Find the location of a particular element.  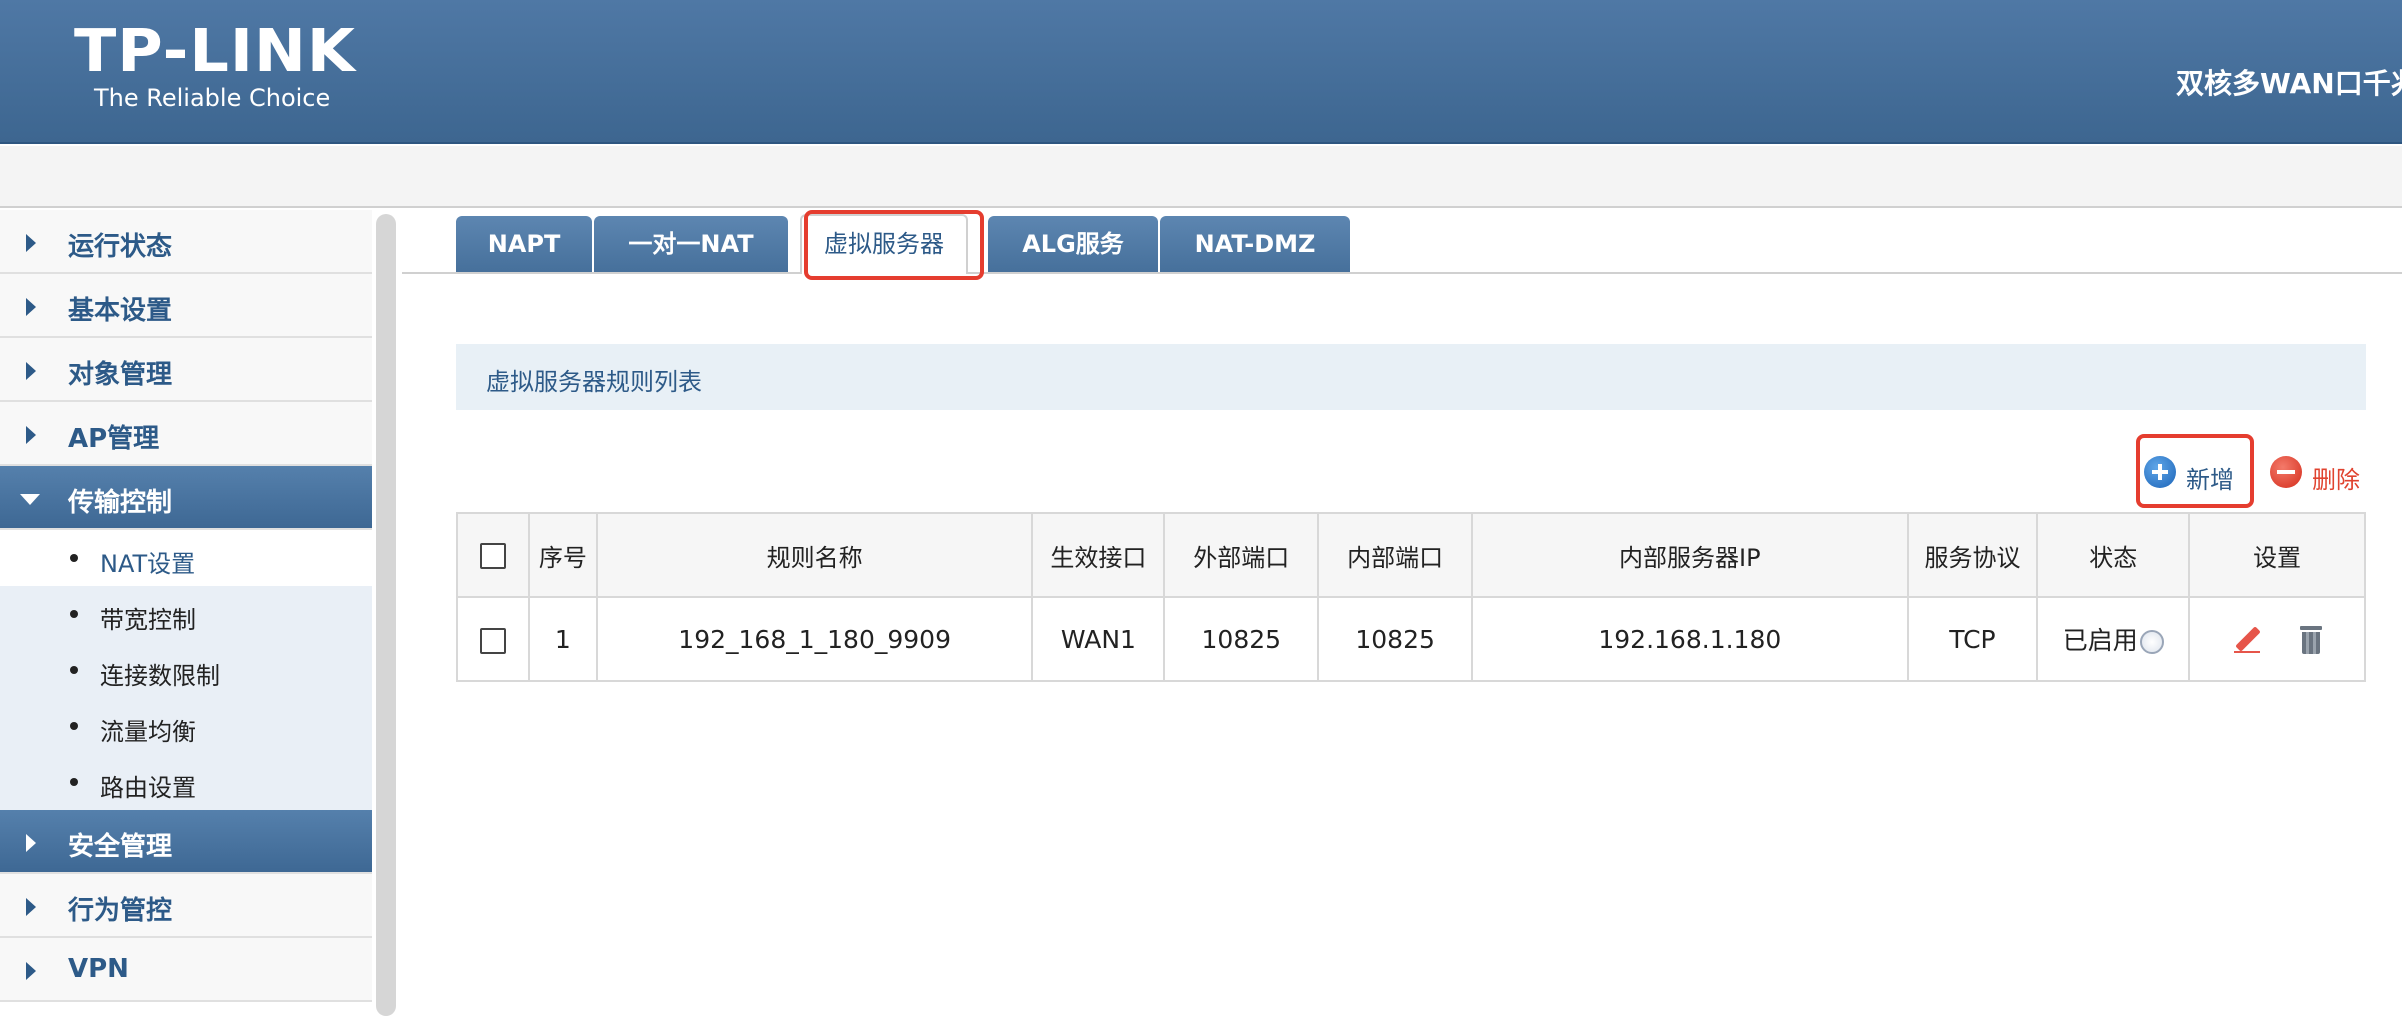

header-select-all-cell is located at coordinates (493, 555).